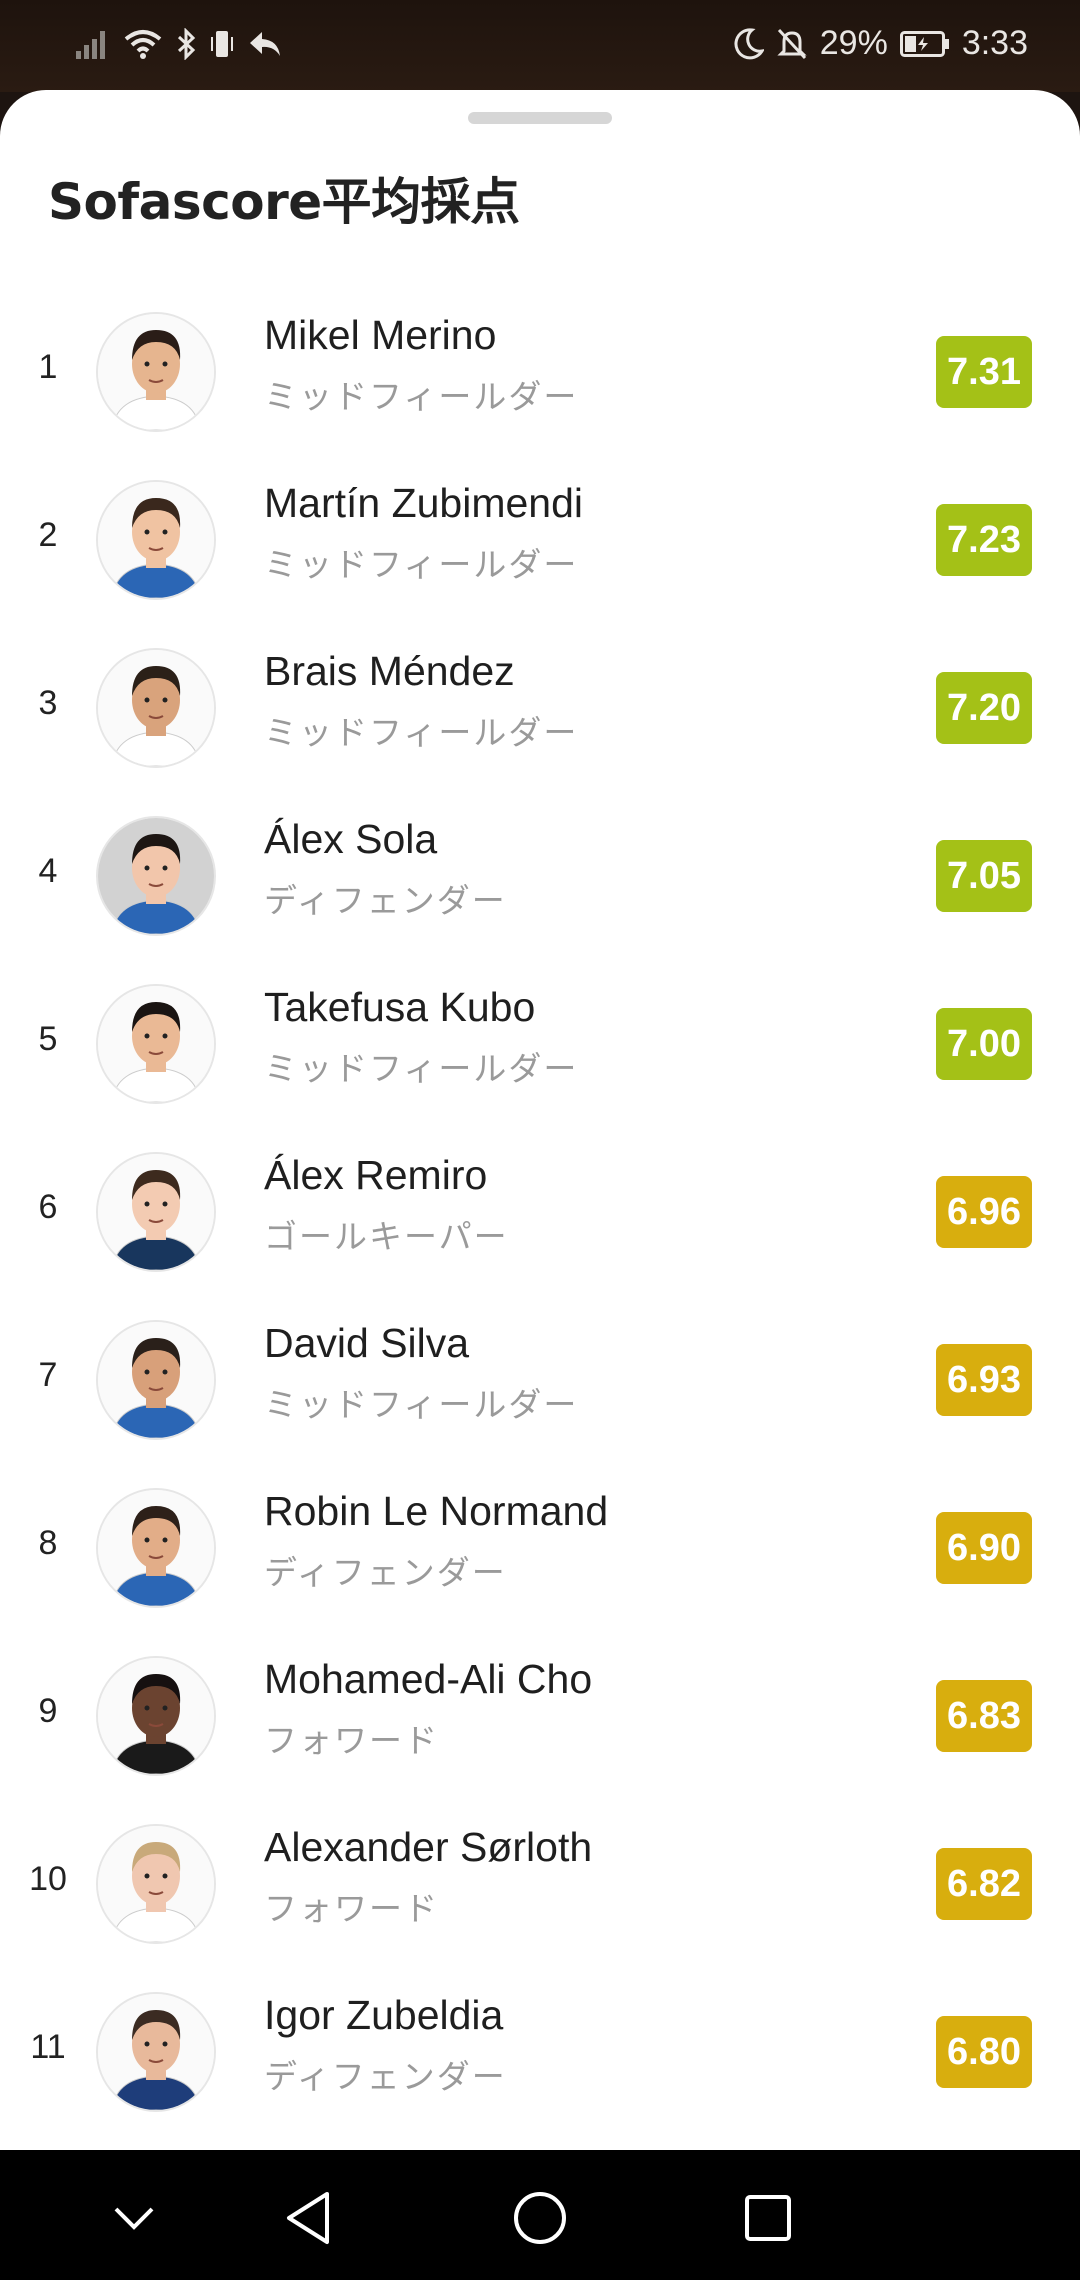 The image size is (1080, 2280). What do you see at coordinates (284, 202) in the screenshot?
I see `sheet-title: Sofascore平均採点` at bounding box center [284, 202].